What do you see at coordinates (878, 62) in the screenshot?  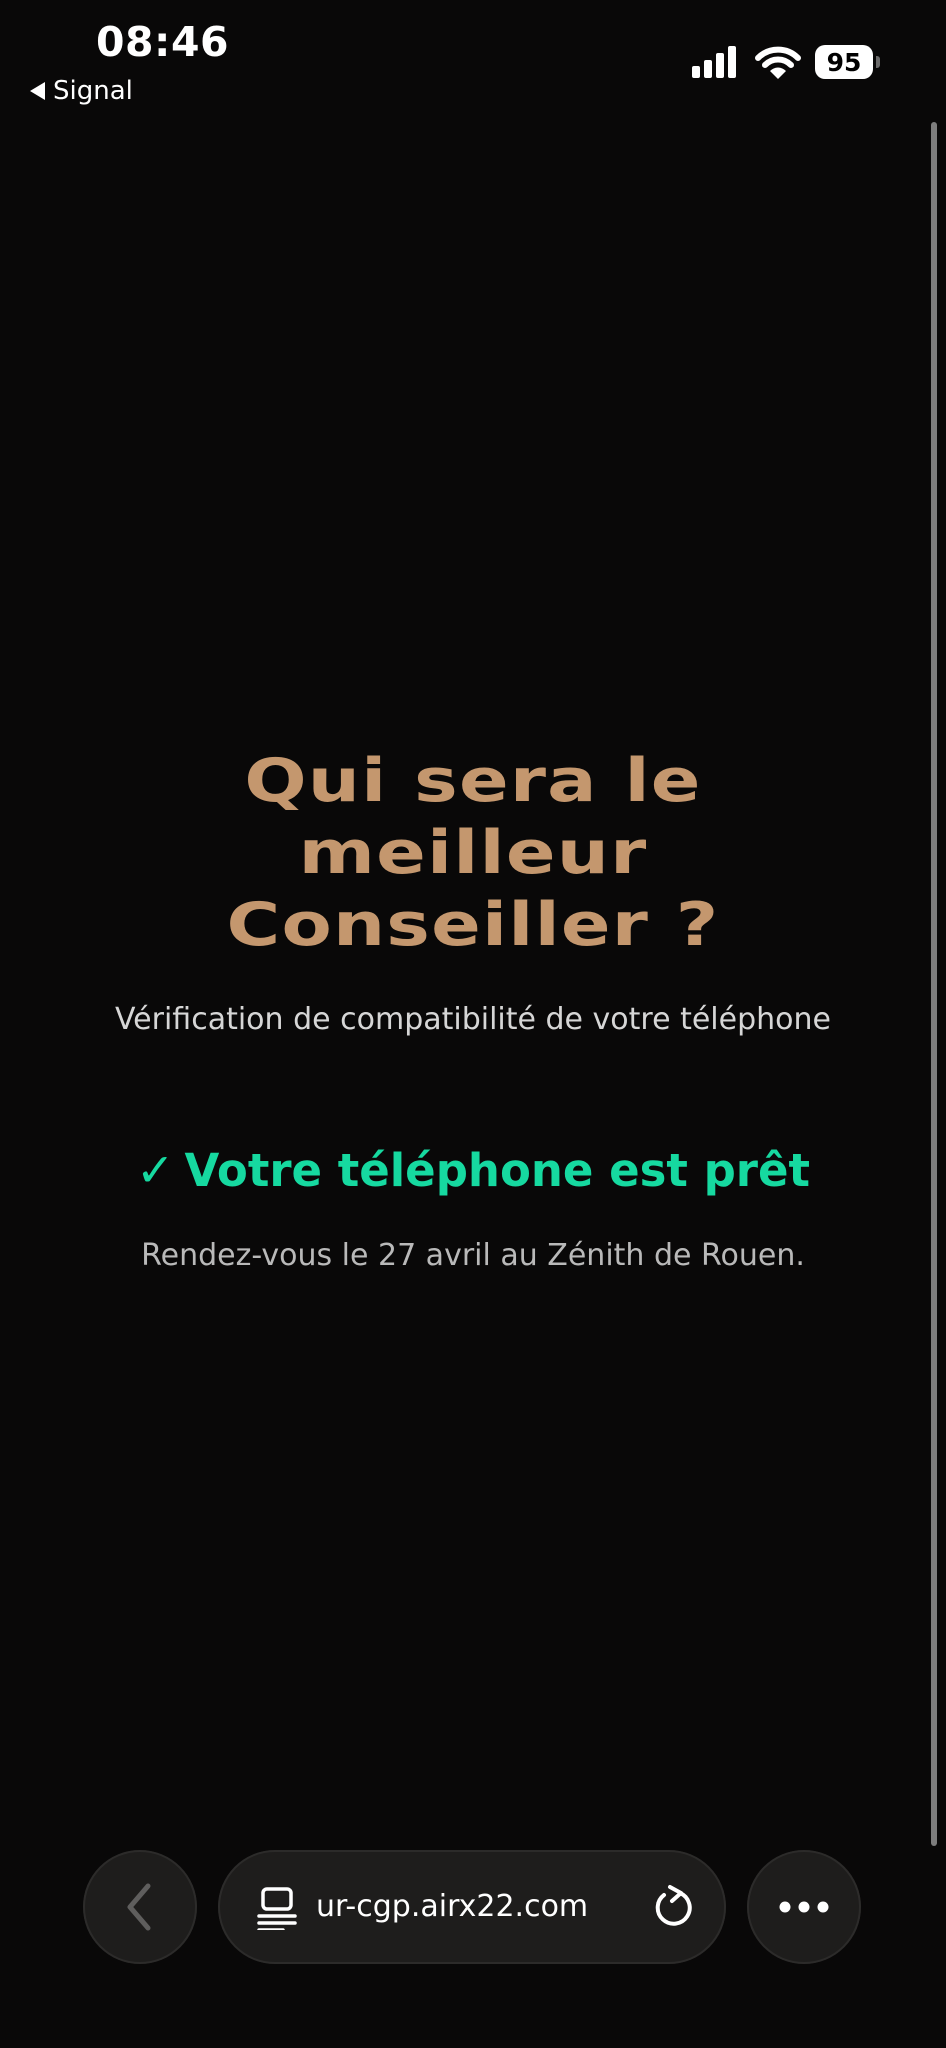 I see `battery-tip` at bounding box center [878, 62].